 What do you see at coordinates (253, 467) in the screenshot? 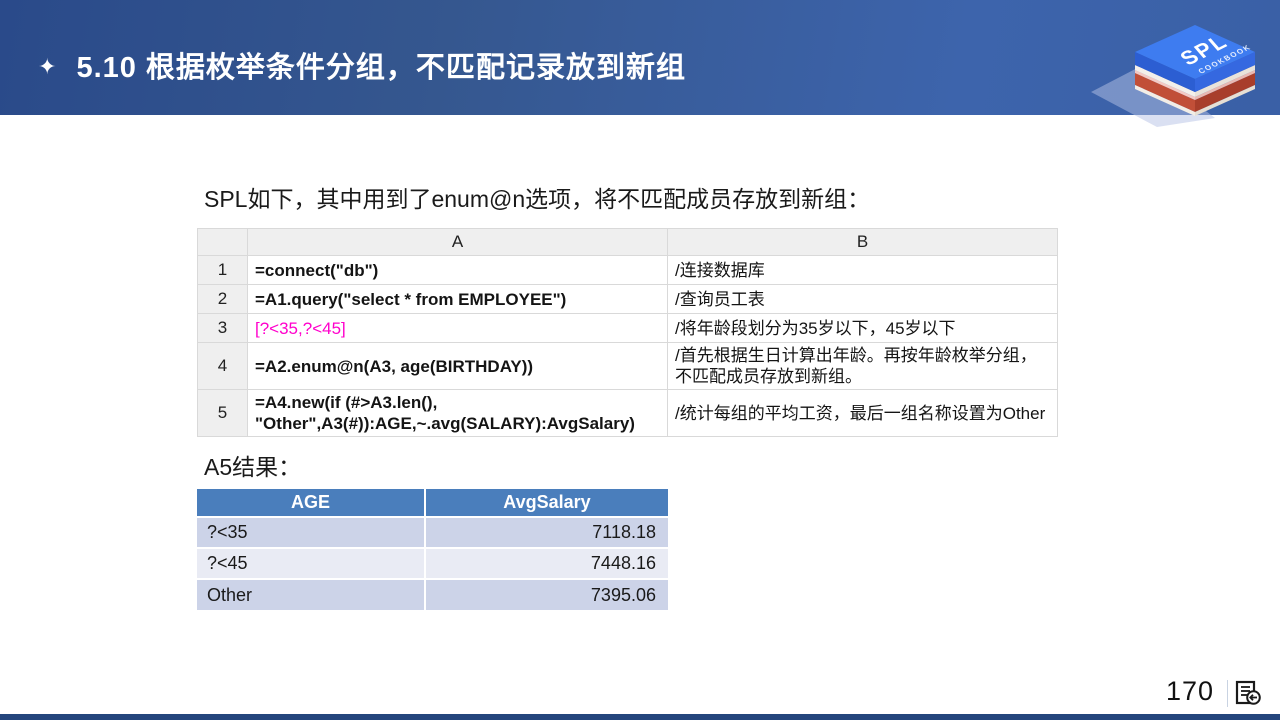
I see `result-label: A5结果：` at bounding box center [253, 467].